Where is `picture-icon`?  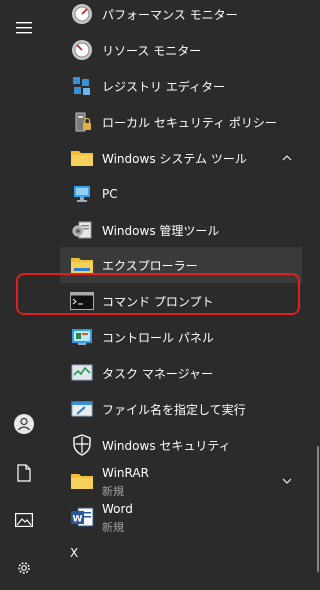 picture-icon is located at coordinates (24, 520).